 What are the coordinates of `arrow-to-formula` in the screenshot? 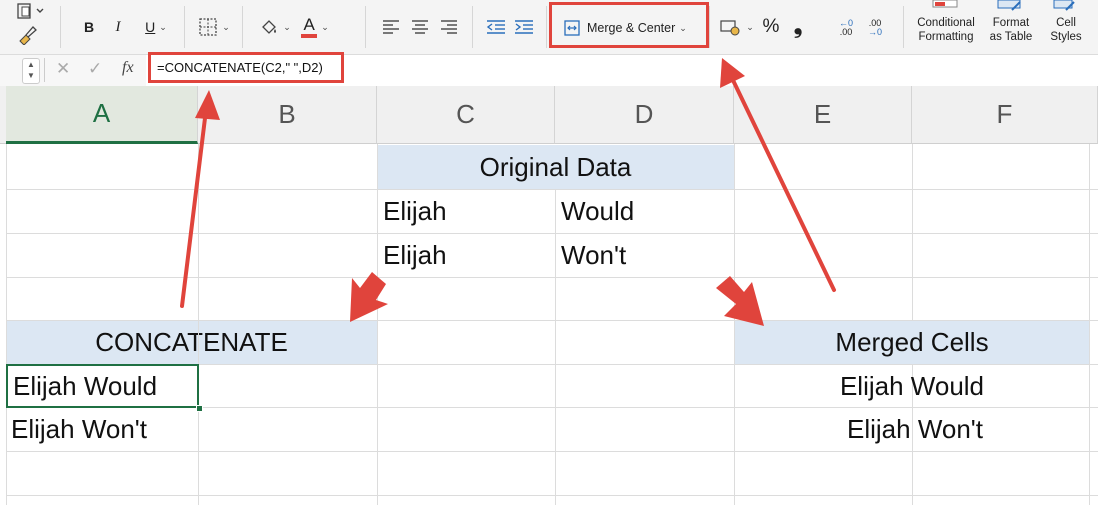 It's located at (194, 208).